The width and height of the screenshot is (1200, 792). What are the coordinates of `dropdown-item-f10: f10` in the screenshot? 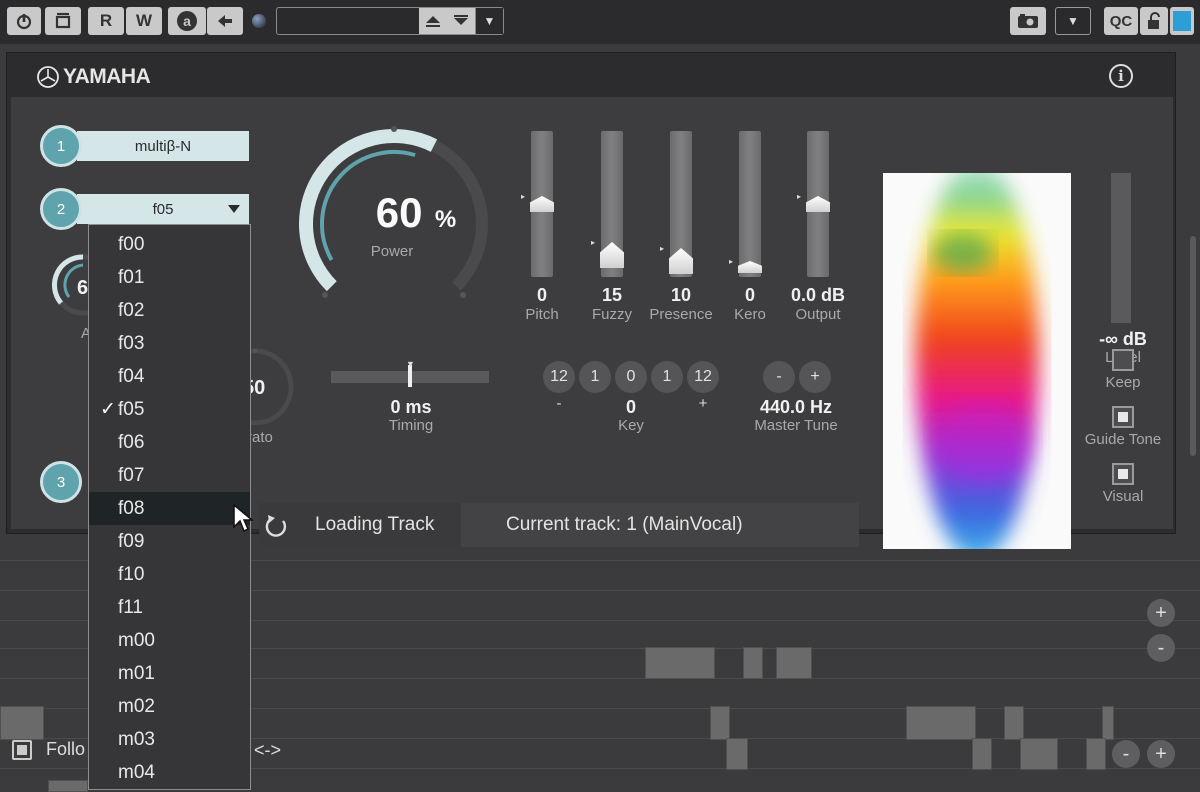 It's located at (169, 574).